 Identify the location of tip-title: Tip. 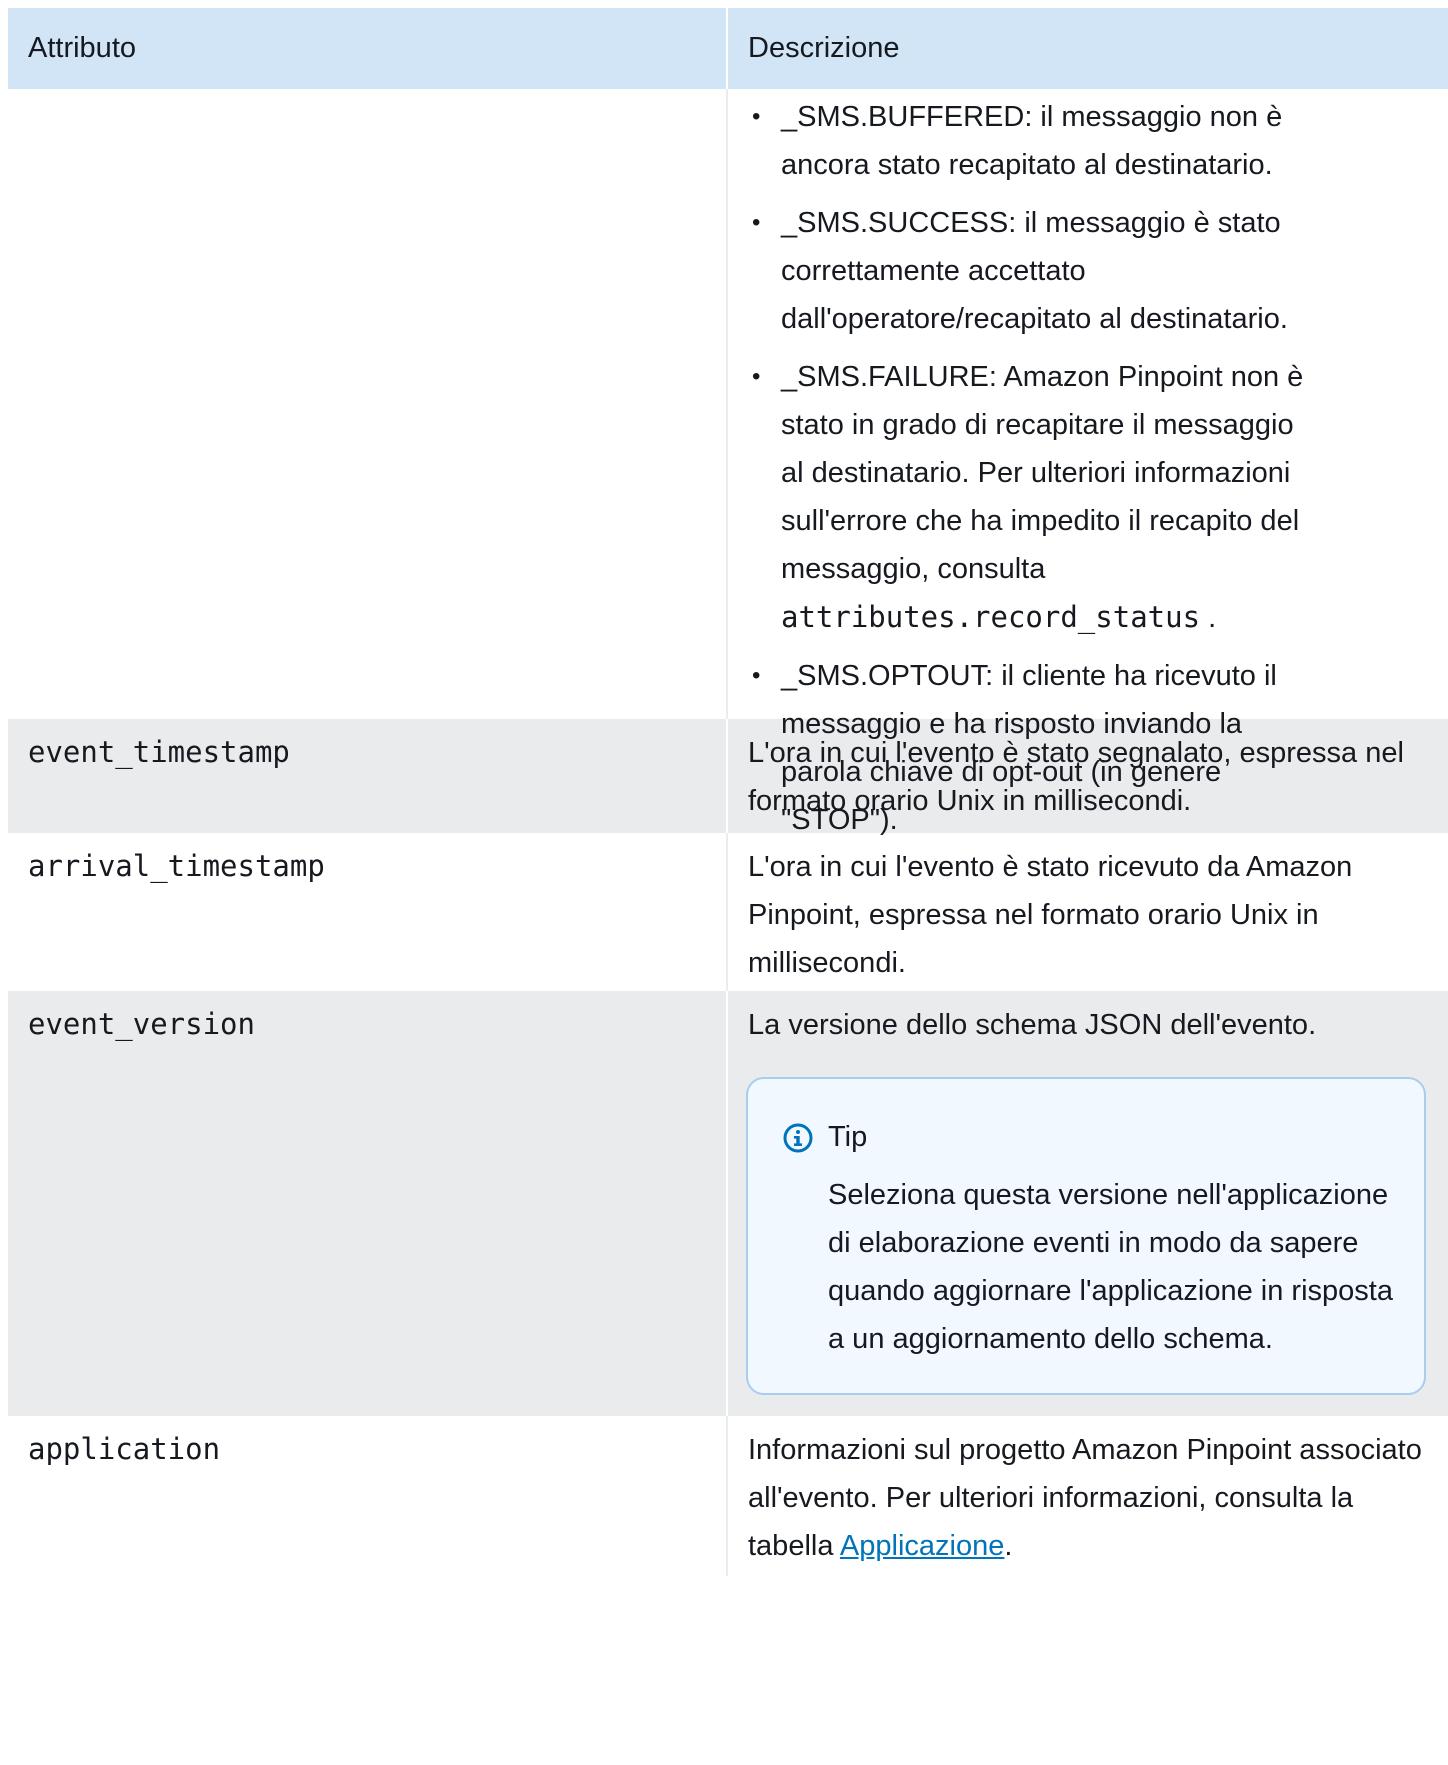
(848, 1137).